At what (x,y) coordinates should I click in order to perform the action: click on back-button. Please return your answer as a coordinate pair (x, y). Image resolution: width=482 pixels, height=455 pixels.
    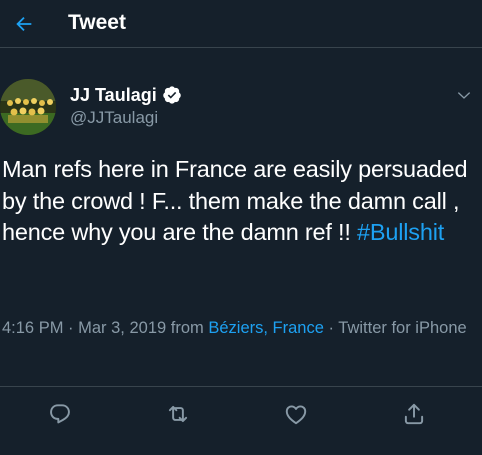
    Looking at the image, I should click on (24, 24).